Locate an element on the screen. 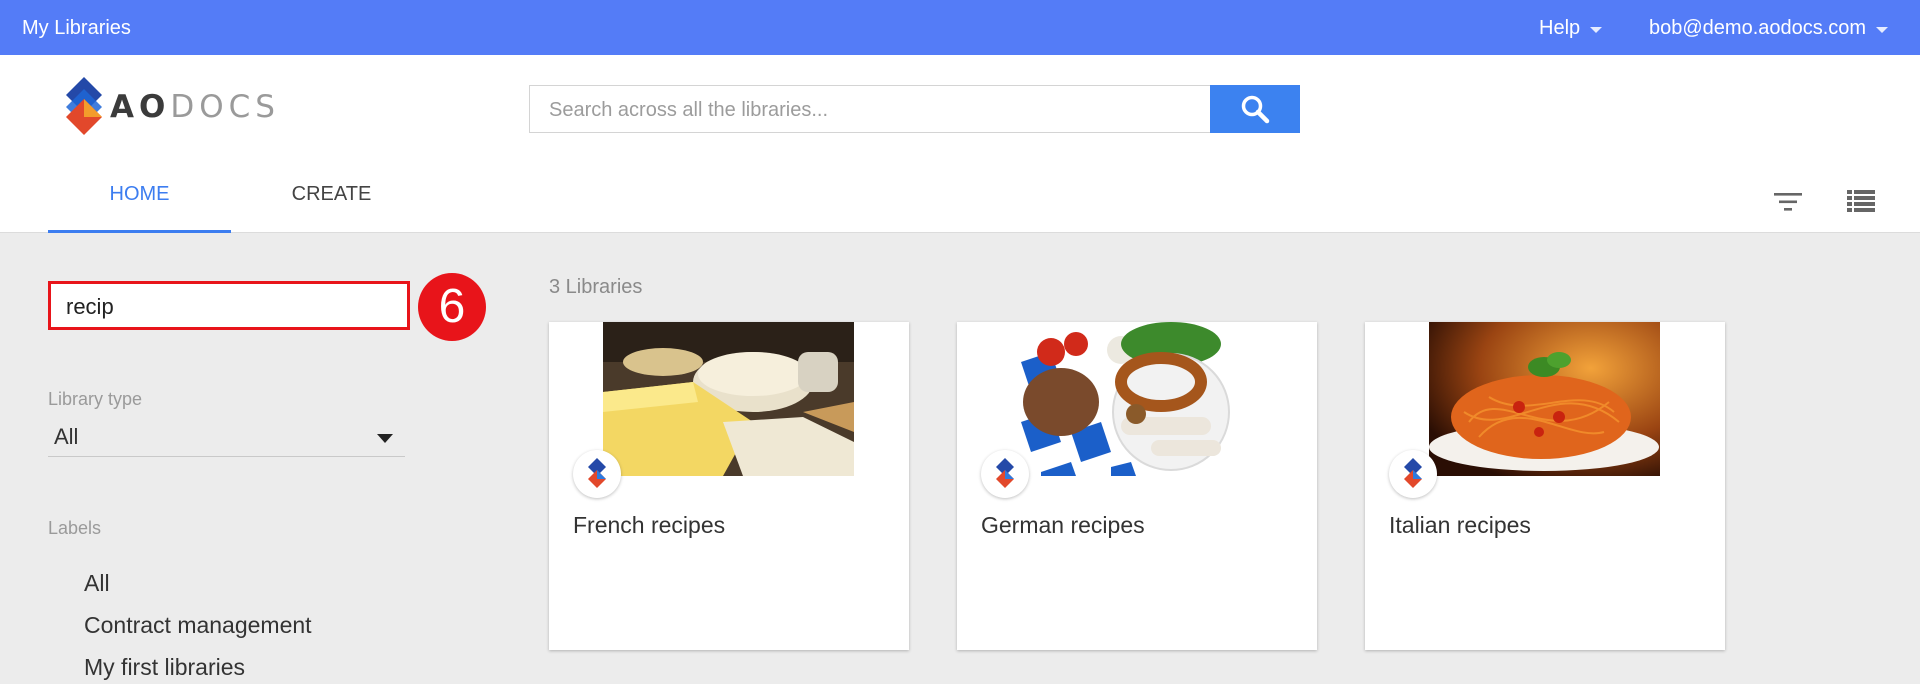 The image size is (1920, 684). library-card-french: French recipes is located at coordinates (729, 486).